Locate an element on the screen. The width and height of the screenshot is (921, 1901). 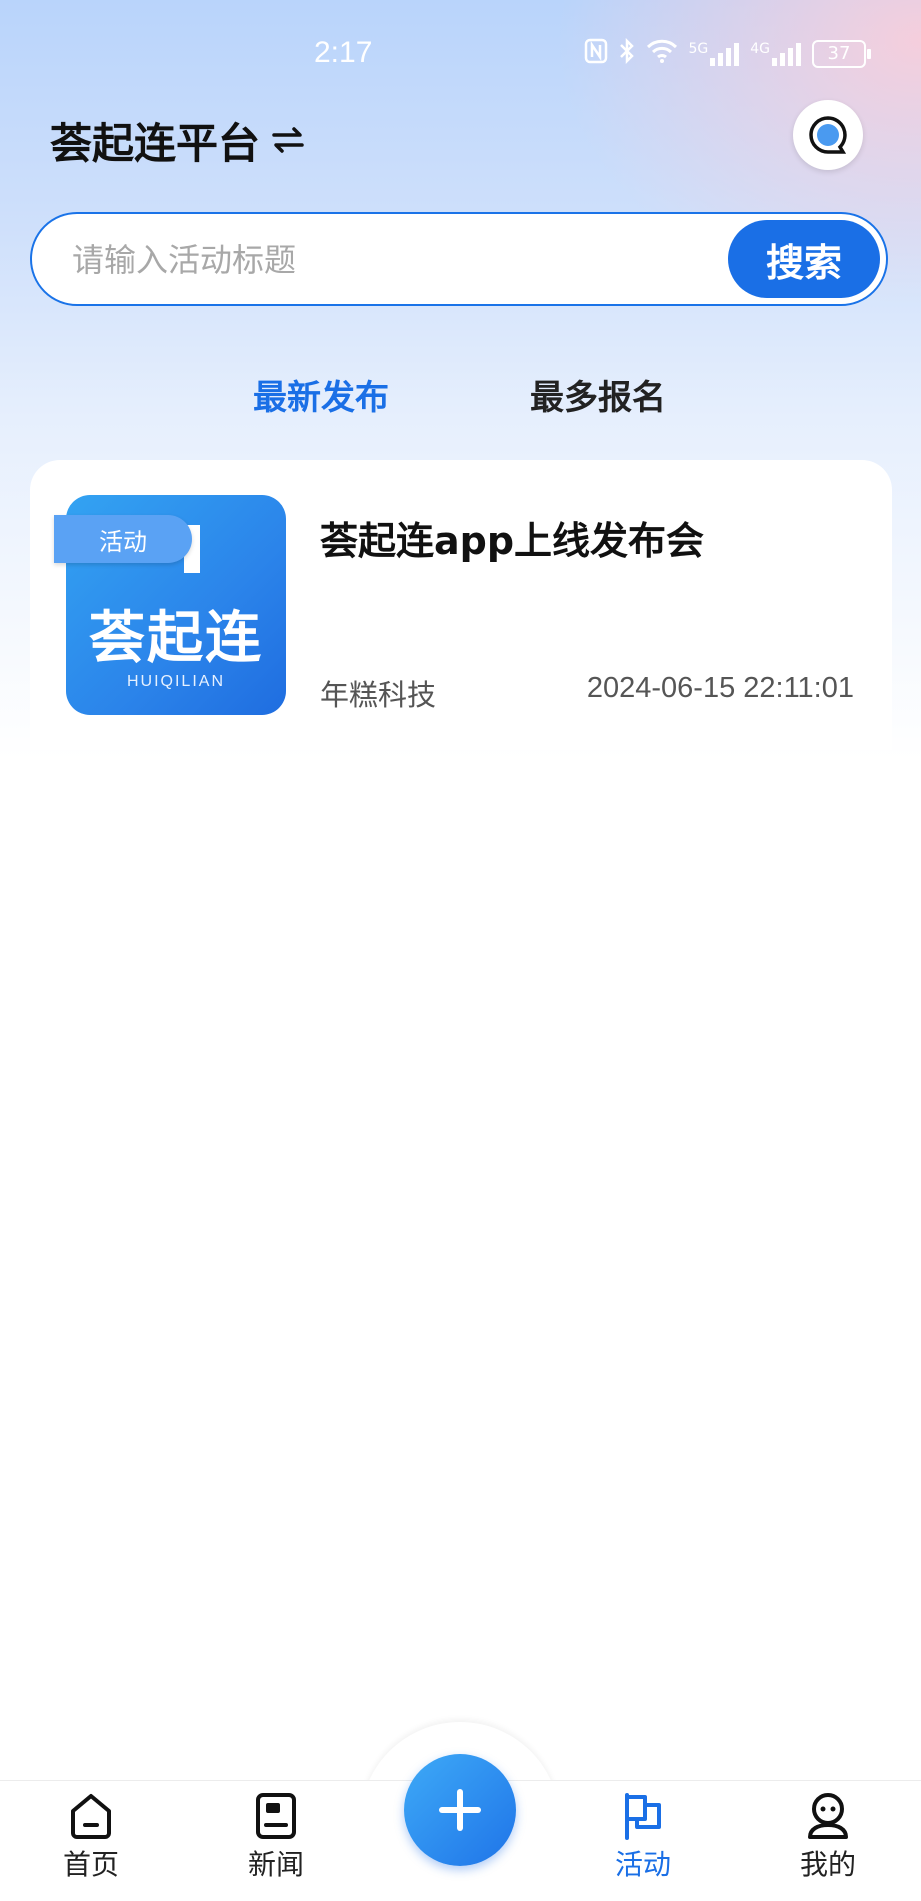
thumb-brand: 荟起连 is located at coordinates (176, 638).